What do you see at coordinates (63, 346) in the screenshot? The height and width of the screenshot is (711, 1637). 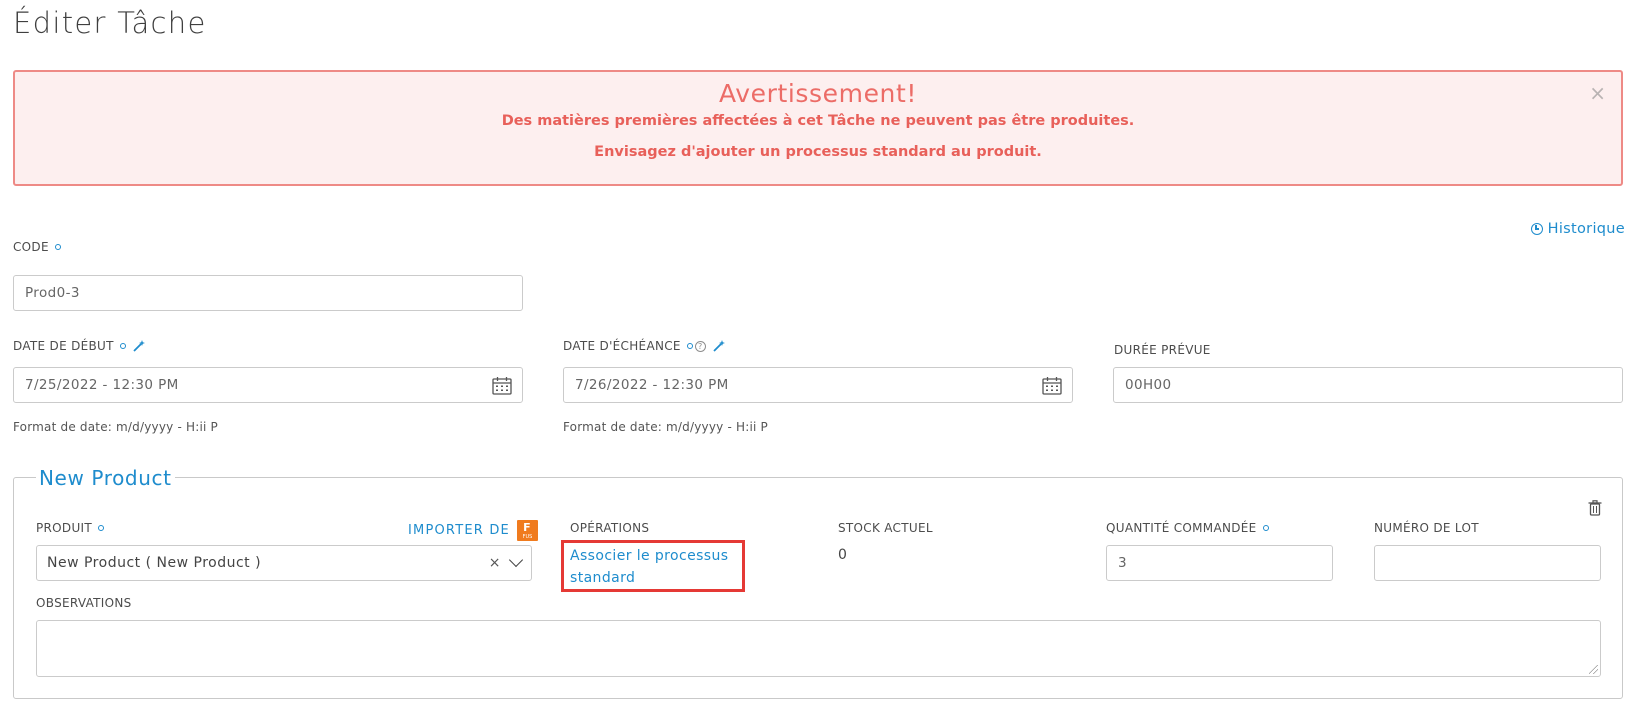 I see `start-date-label-text: DATE DE DÉBUT` at bounding box center [63, 346].